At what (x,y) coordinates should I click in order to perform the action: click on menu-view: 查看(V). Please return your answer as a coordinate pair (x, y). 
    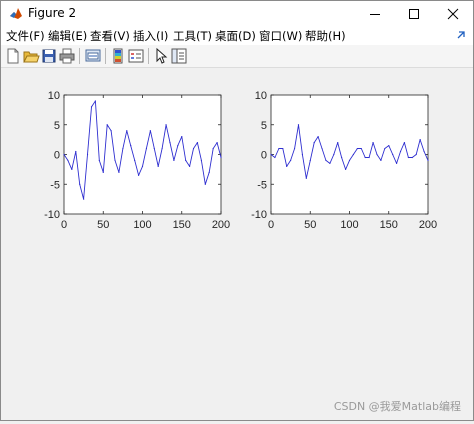
    Looking at the image, I should click on (110, 36).